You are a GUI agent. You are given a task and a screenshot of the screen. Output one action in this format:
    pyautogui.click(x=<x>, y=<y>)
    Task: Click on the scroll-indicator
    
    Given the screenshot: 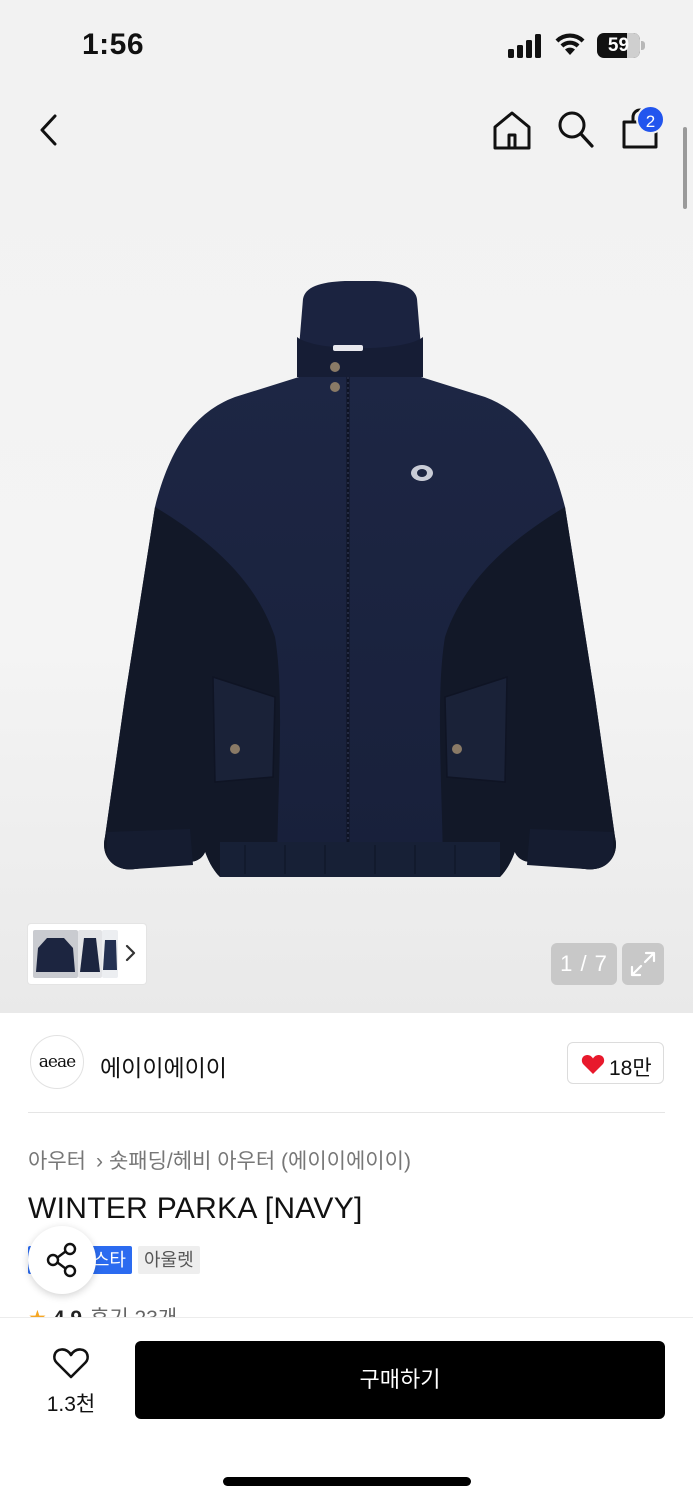 What is the action you would take?
    pyautogui.click(x=685, y=168)
    